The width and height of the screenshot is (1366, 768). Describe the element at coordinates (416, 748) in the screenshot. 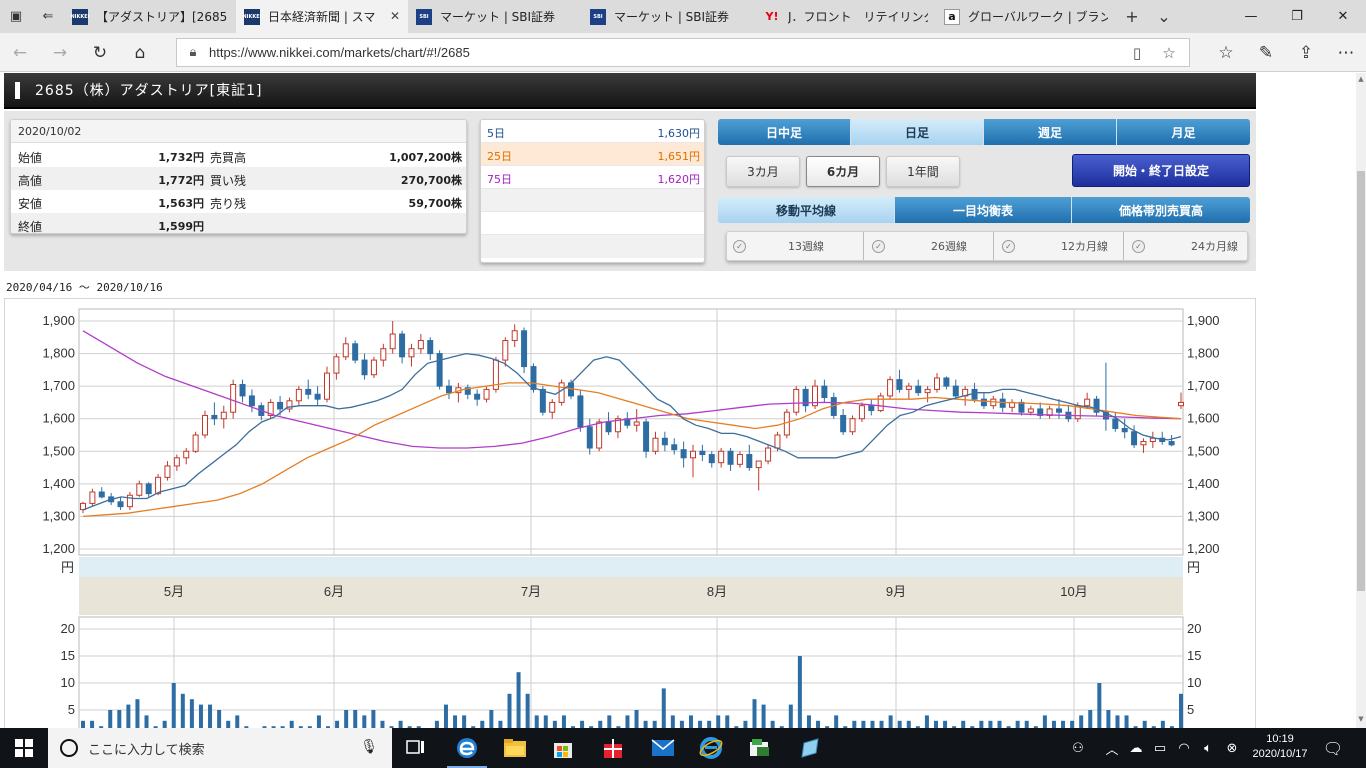

I see `task-view-icon` at that location.